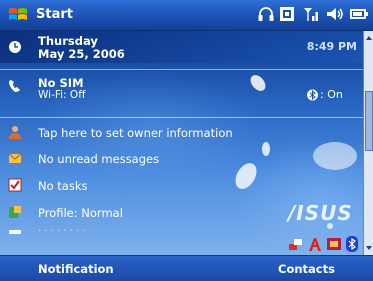 Image resolution: width=373 pixels, height=281 pixels. I want to click on tray-memory-icon, so click(334, 244).